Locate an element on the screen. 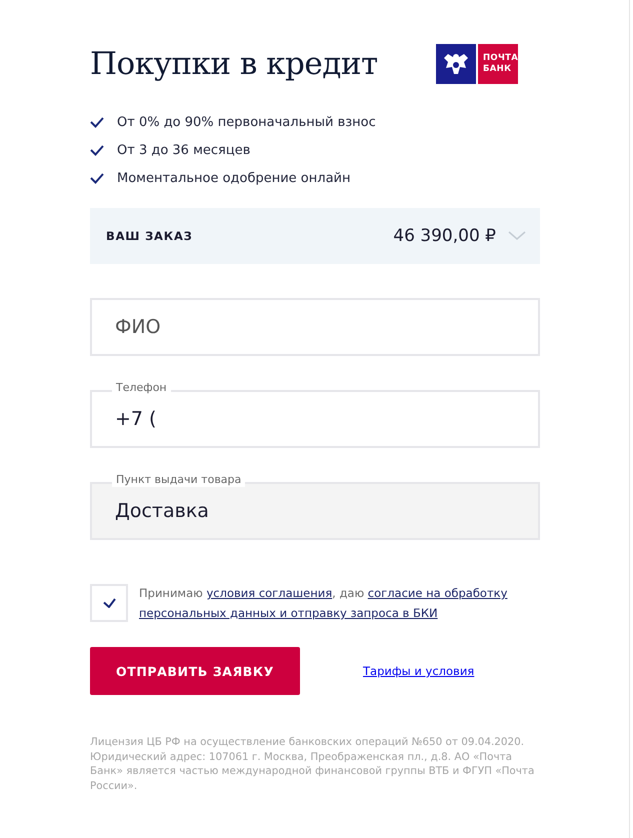  tariffs-link: Тарифы и условия is located at coordinates (418, 671).